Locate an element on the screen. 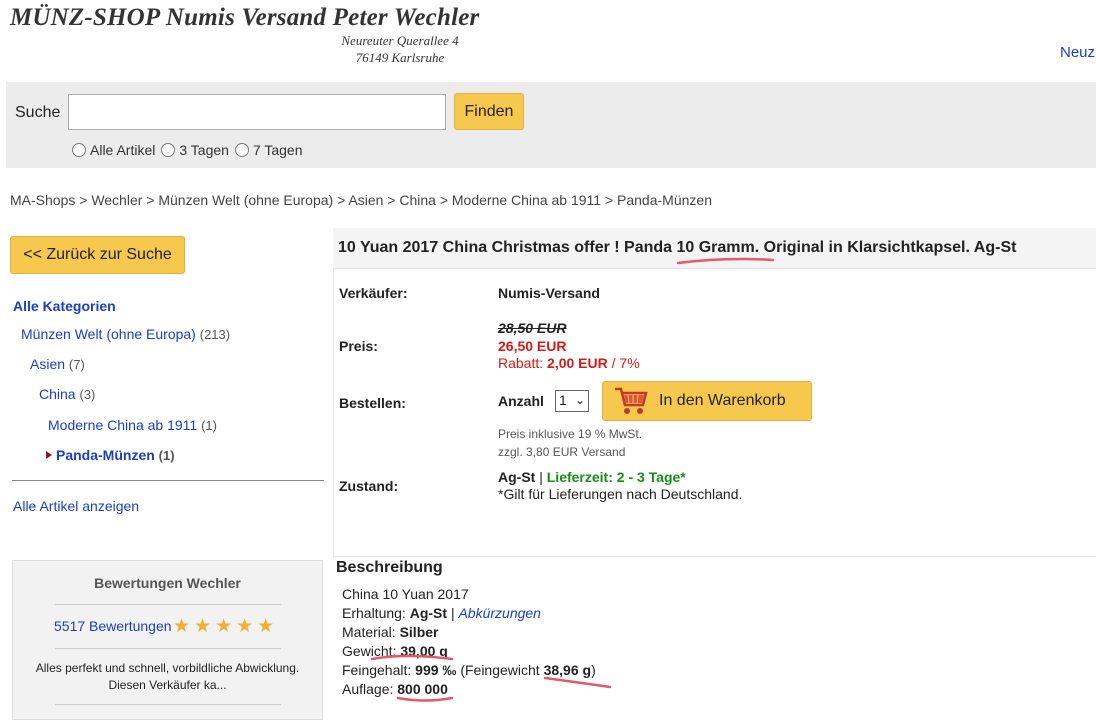 This screenshot has width=1096, height=720. quantity-select: 1 ⌄ is located at coordinates (572, 401).